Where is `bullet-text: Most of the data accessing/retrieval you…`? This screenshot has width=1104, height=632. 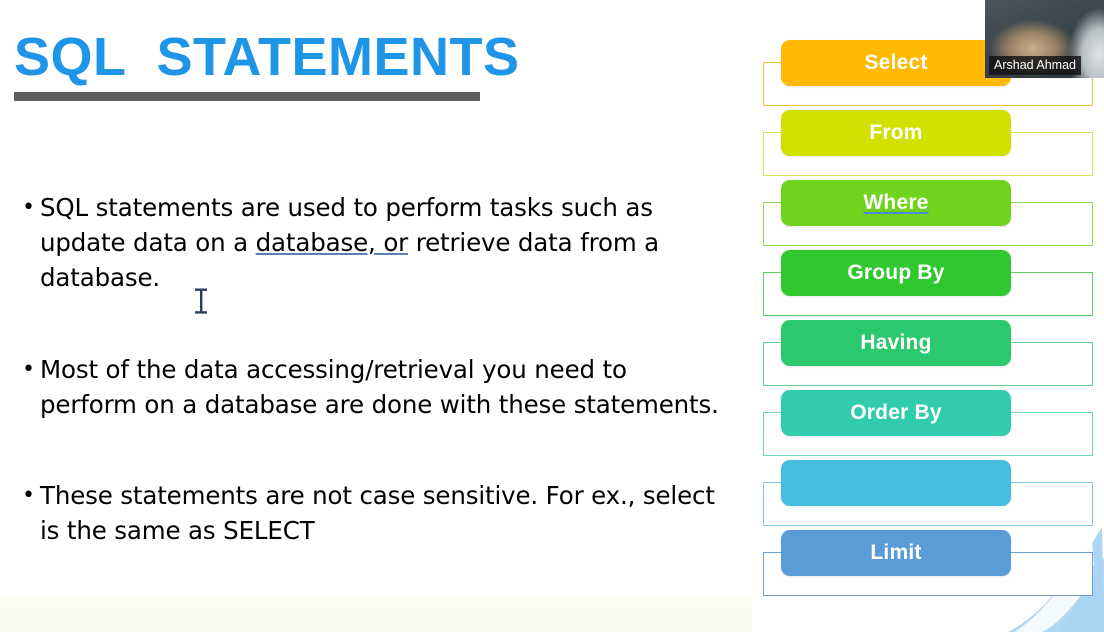
bullet-text: Most of the data accessing/retrieval you… is located at coordinates (379, 387).